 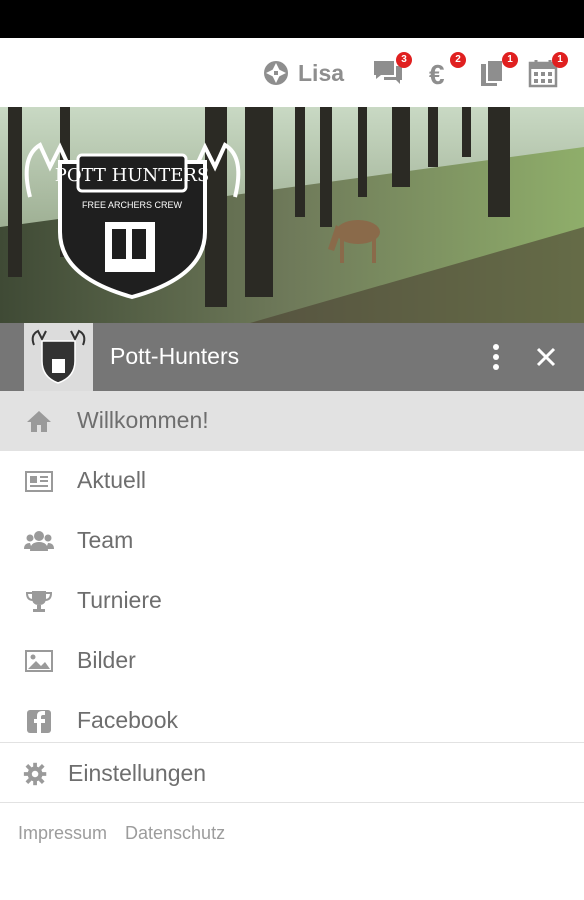 What do you see at coordinates (276, 73) in the screenshot?
I see `spinner-logo-icon` at bounding box center [276, 73].